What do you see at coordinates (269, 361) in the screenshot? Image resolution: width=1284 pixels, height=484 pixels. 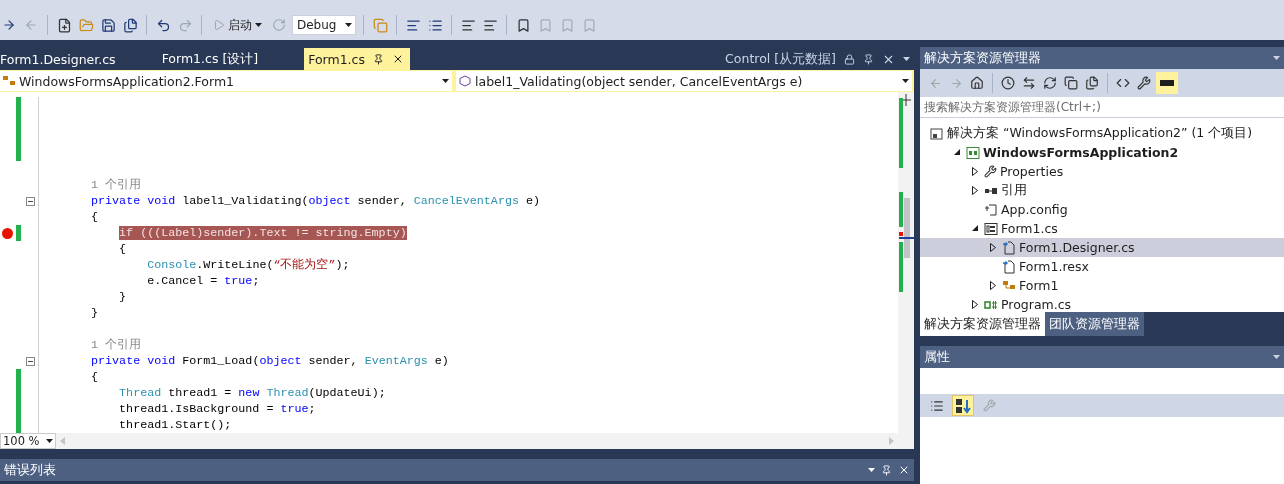 I see `code-line: private void Form1_Load(object sender, EventArgs e)` at bounding box center [269, 361].